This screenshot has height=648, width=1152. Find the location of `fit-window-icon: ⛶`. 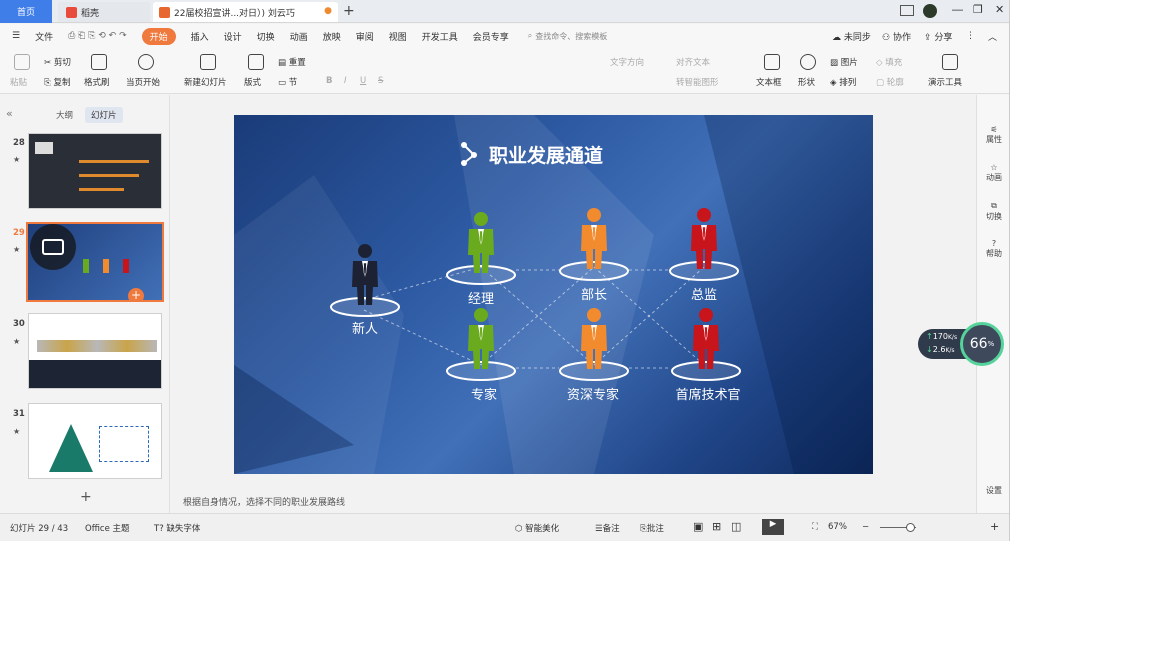

fit-window-icon: ⛶ is located at coordinates (815, 527).